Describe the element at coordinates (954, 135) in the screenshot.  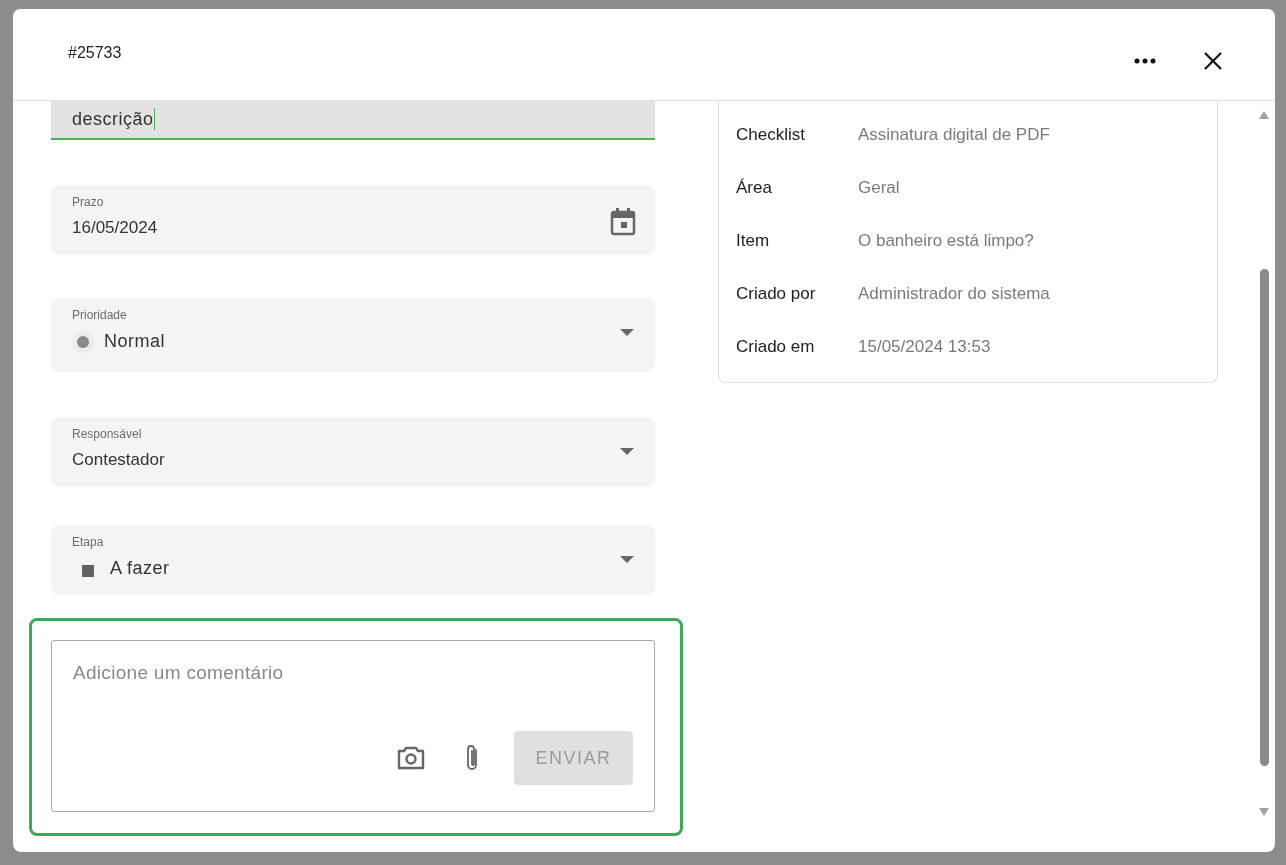
I see `detail-value: Assinatura digital de PDF` at that location.